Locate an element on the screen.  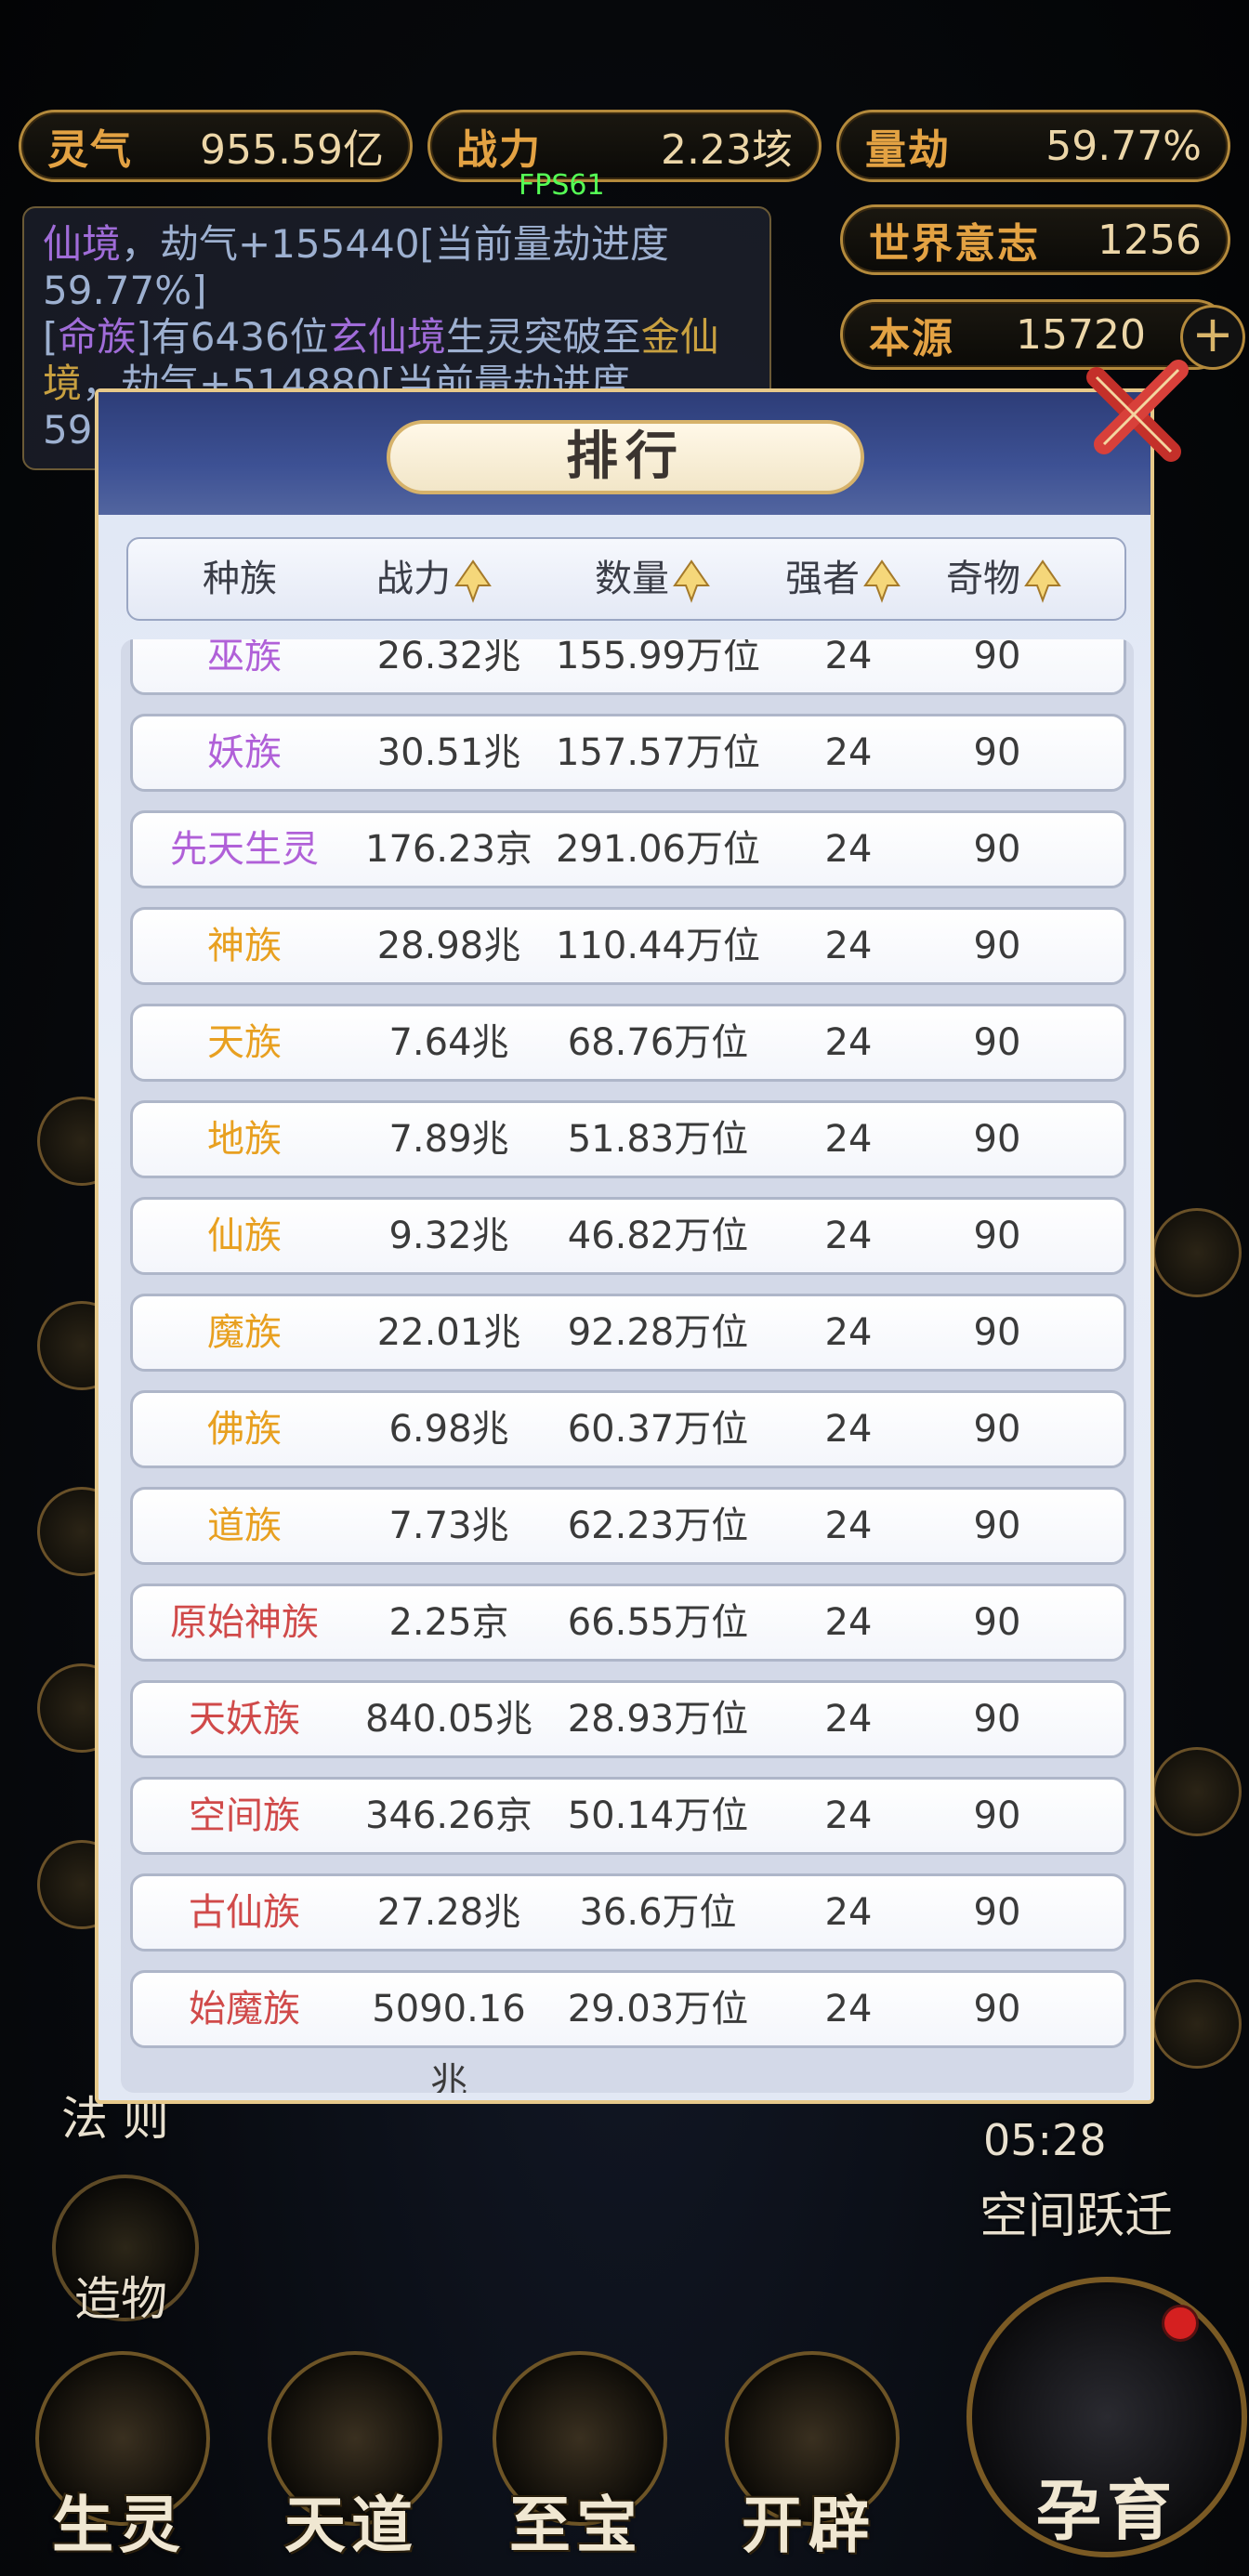
liangjie-label: 量劫 is located at coordinates (908, 150).